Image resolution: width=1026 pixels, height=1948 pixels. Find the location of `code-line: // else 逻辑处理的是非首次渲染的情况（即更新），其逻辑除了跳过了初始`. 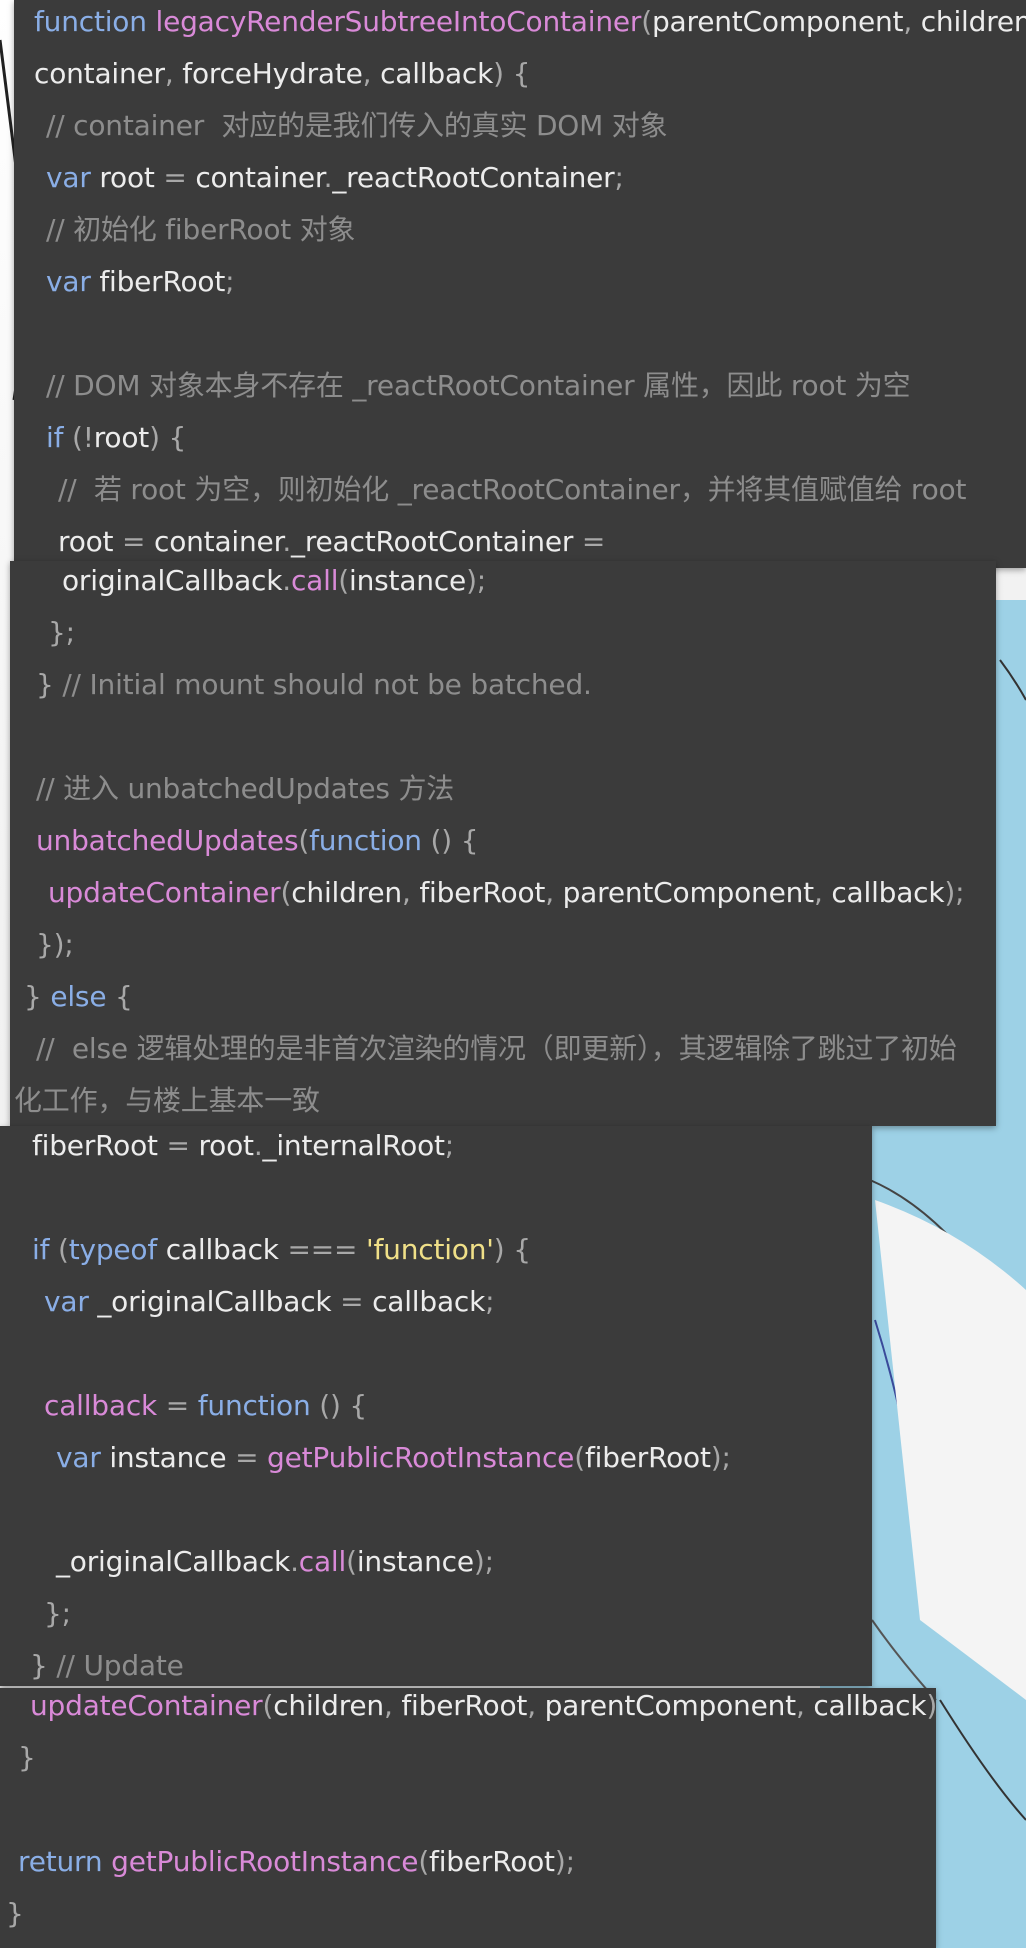

code-line: // else 逻辑处理的是非首次渲染的情况（即更新），其逻辑除了跳过了初始 is located at coordinates (496, 1049).